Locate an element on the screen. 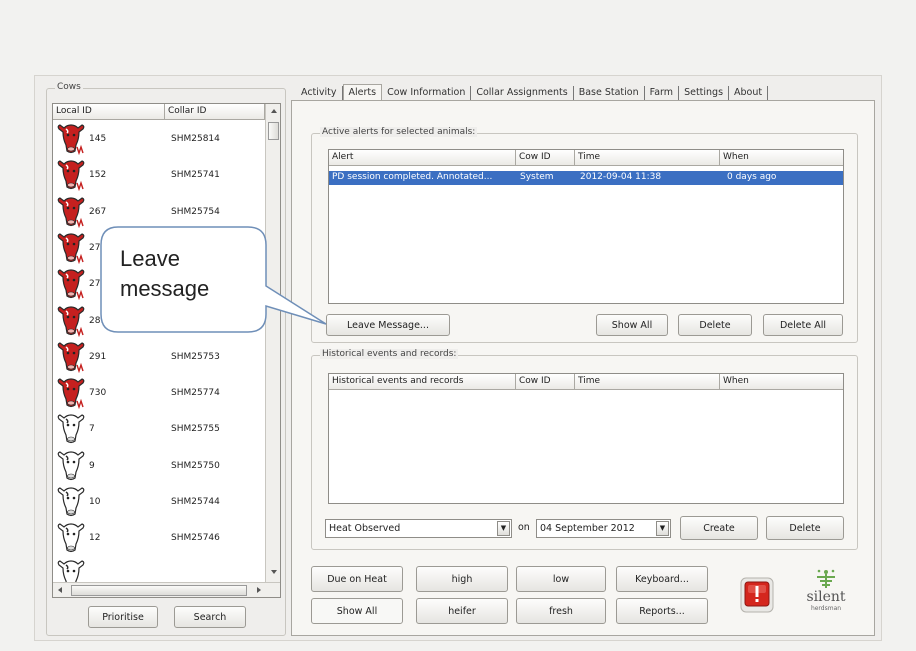 Image resolution: width=916 pixels, height=651 pixels. cow-list-header-collar-id: Collar ID is located at coordinates (215, 112).